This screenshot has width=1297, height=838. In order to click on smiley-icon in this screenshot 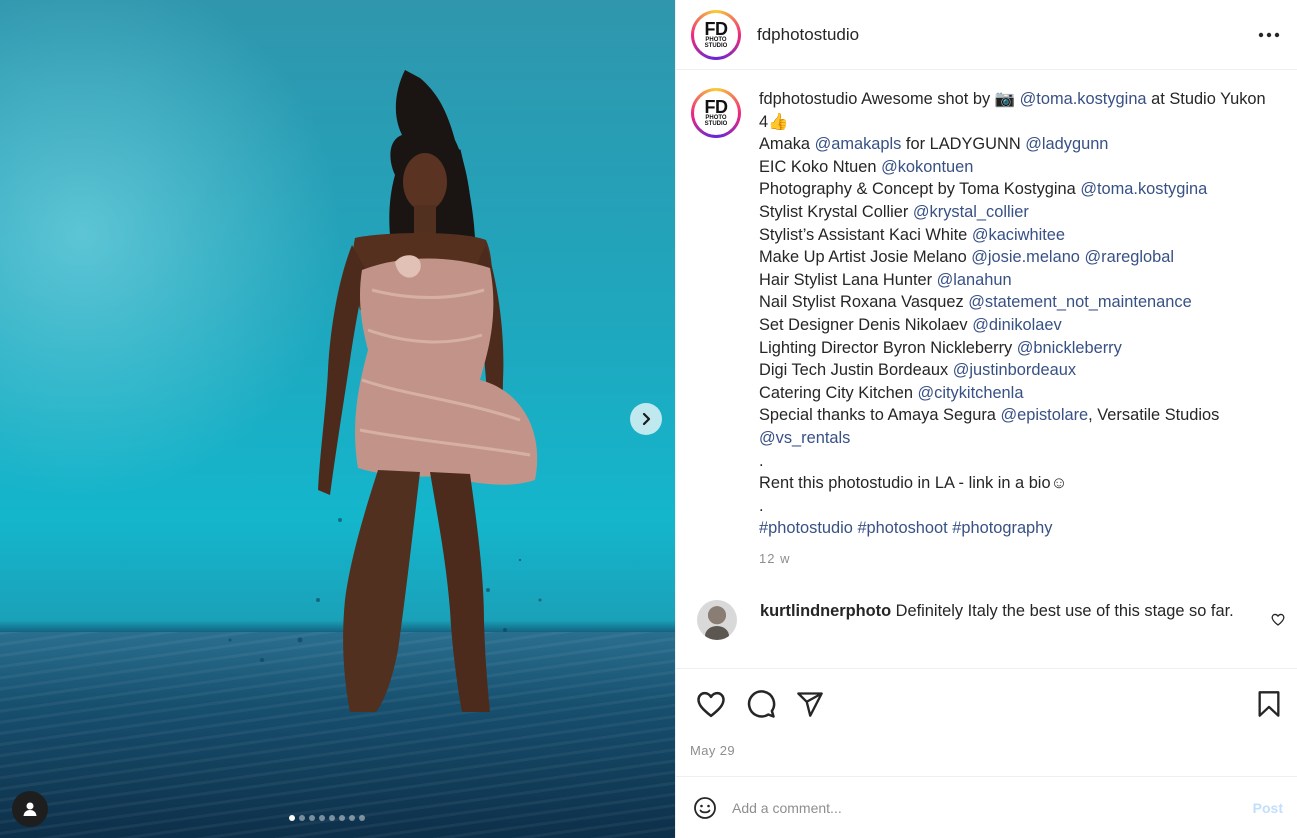, I will do `click(705, 807)`.